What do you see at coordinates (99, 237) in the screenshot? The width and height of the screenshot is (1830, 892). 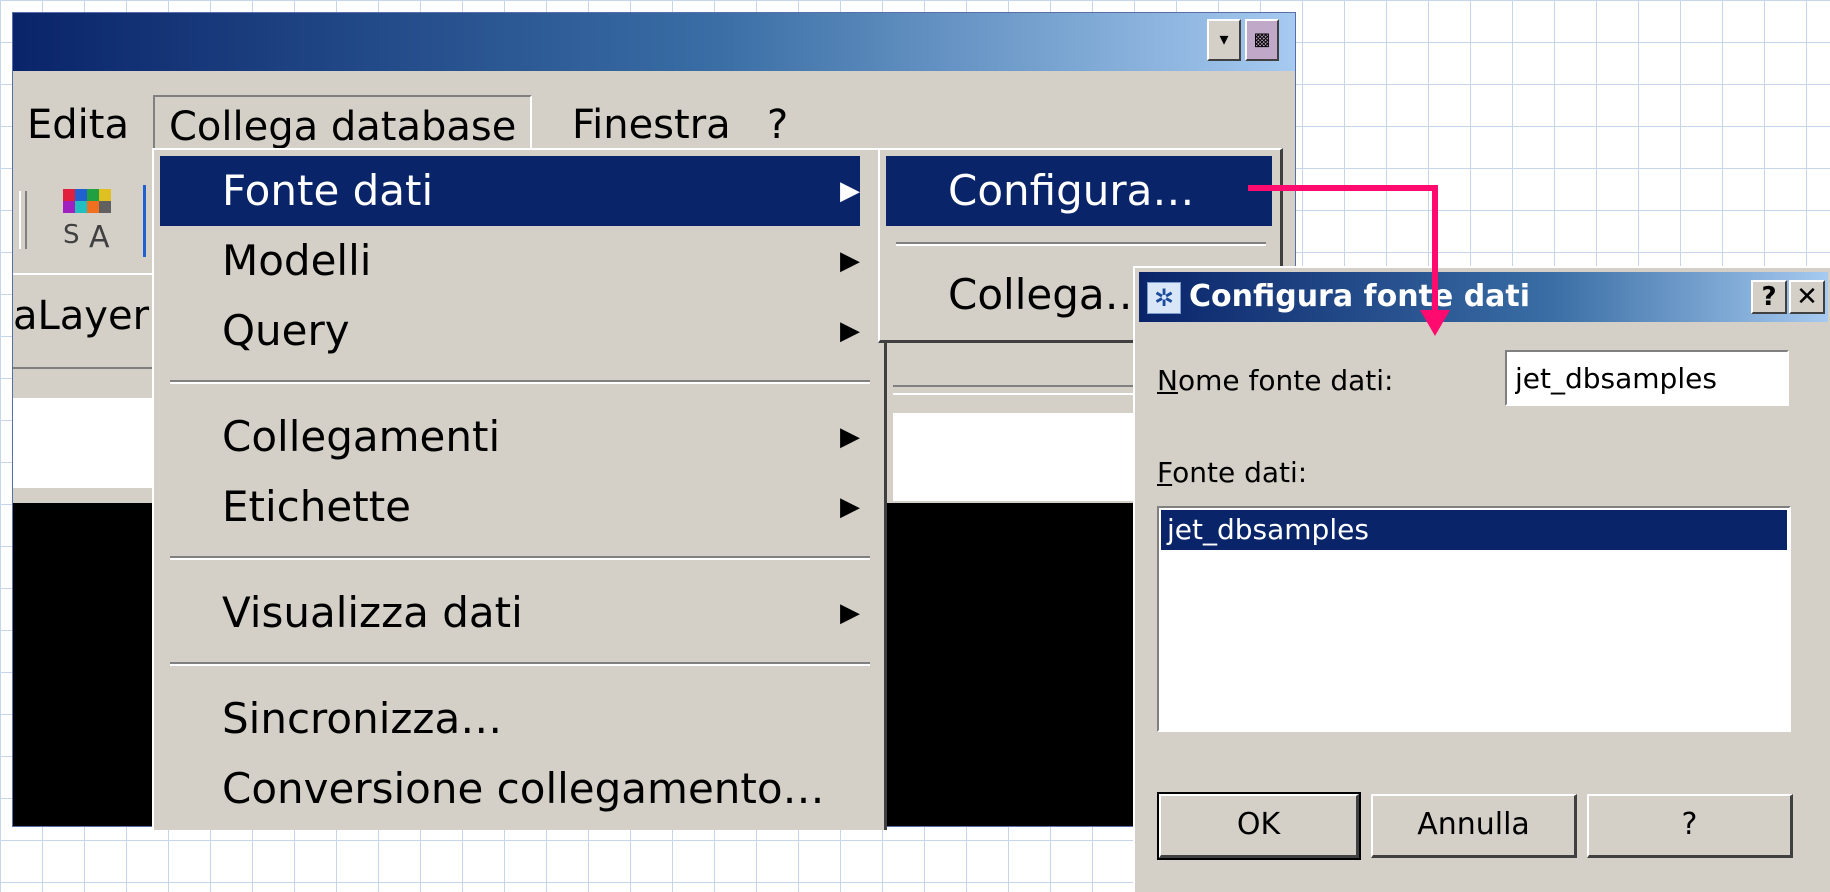 I see `svg-text: A` at bounding box center [99, 237].